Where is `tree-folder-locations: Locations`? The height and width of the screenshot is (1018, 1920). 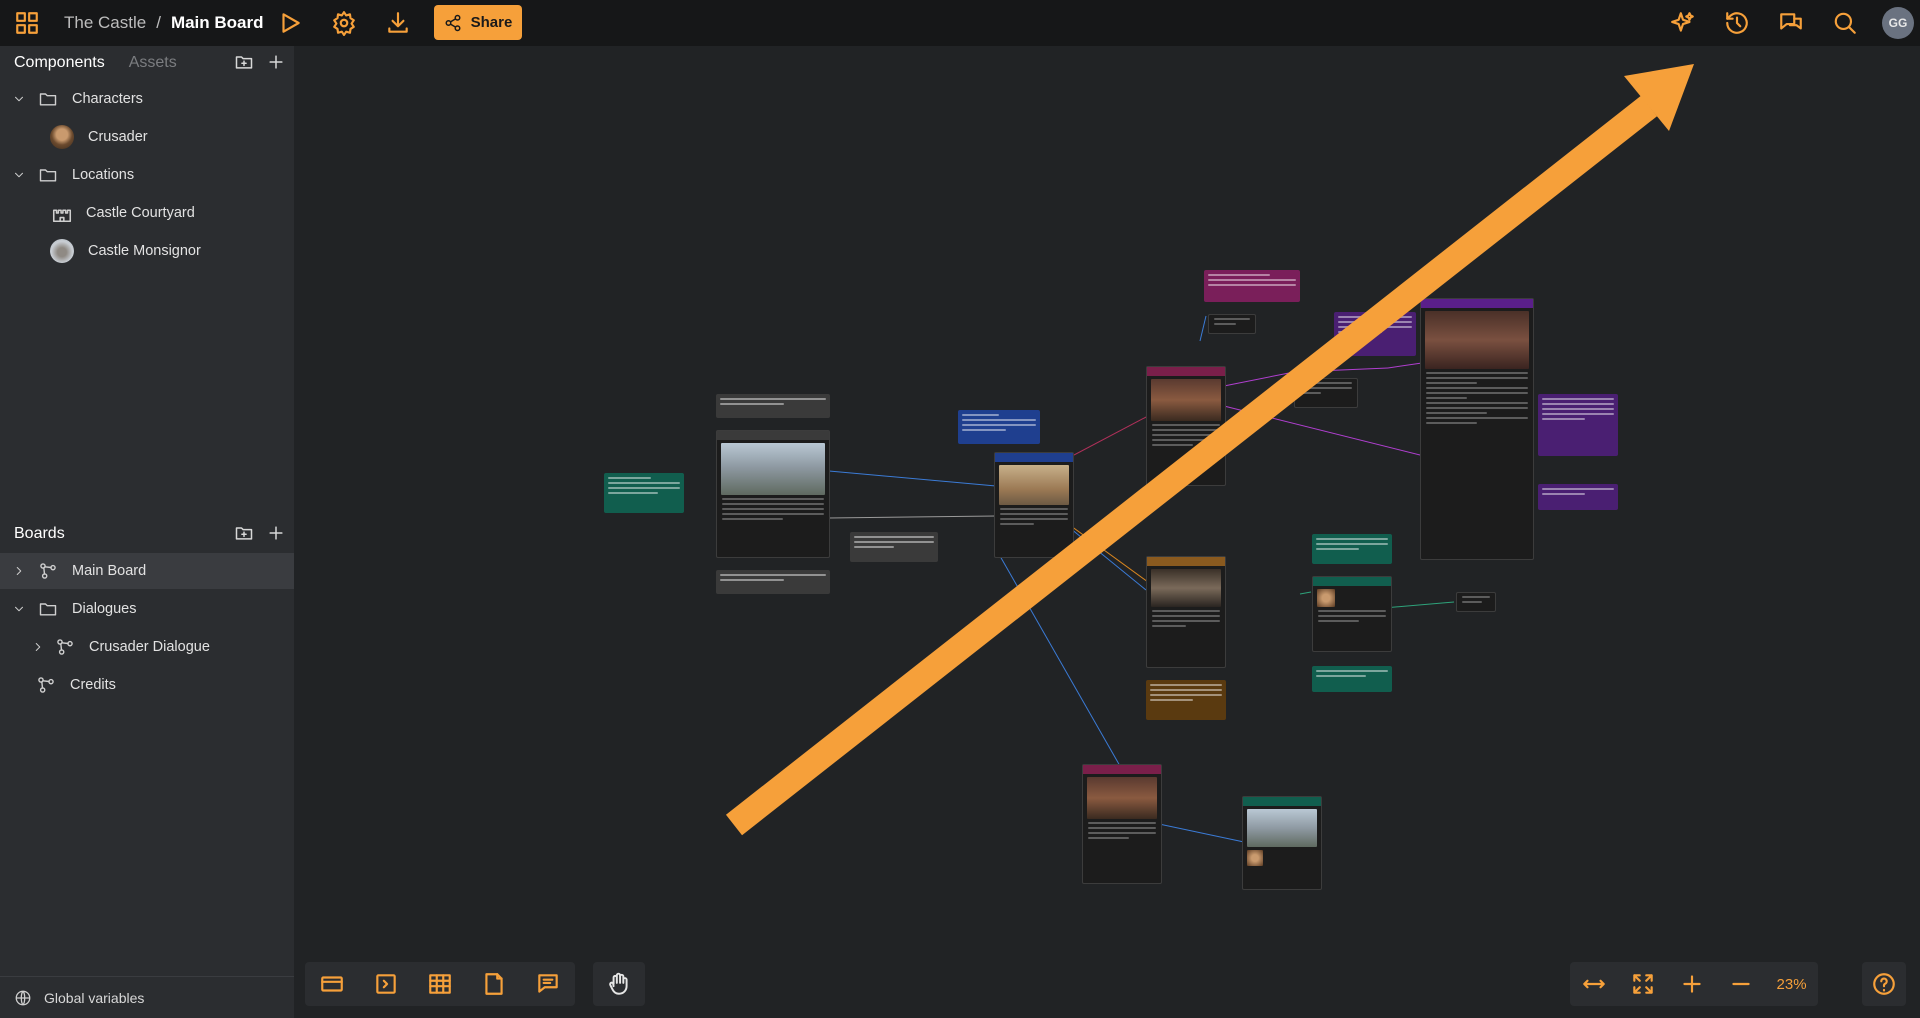
tree-folder-locations: Locations is located at coordinates (147, 175).